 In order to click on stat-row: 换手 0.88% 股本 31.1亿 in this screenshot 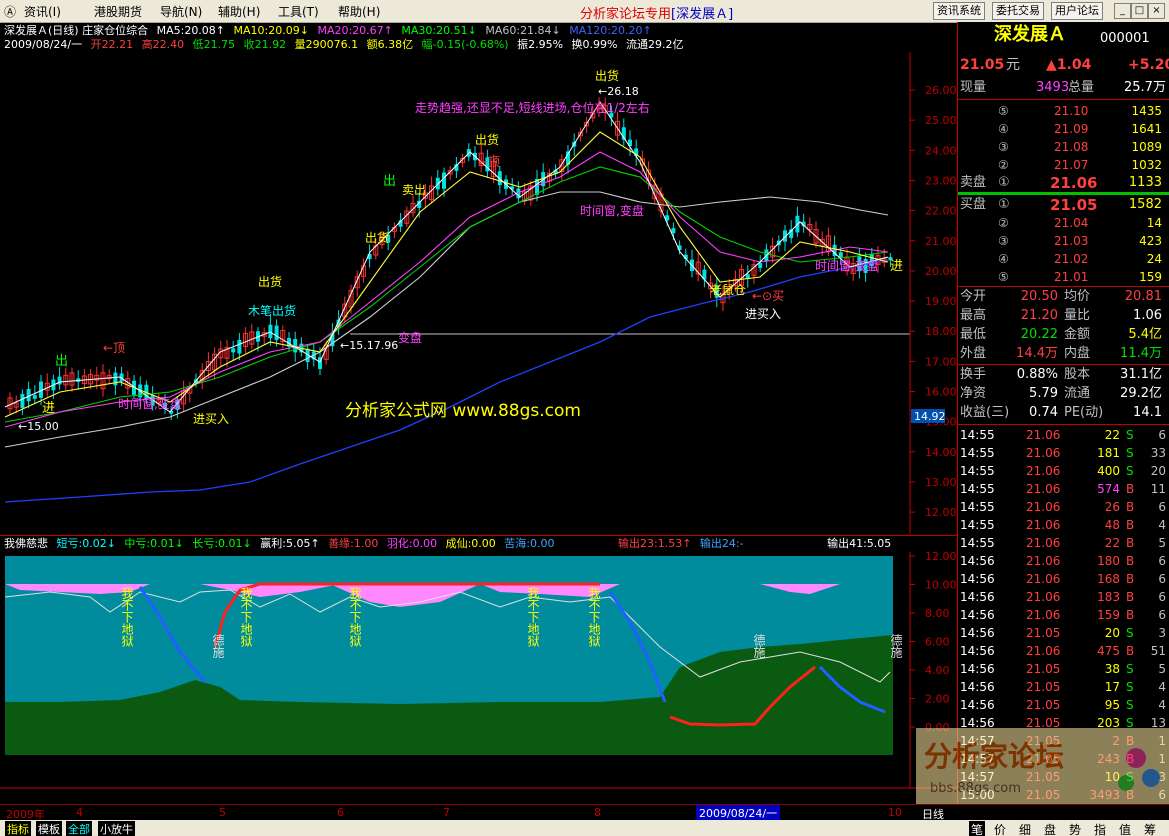, I will do `click(1063, 375)`.